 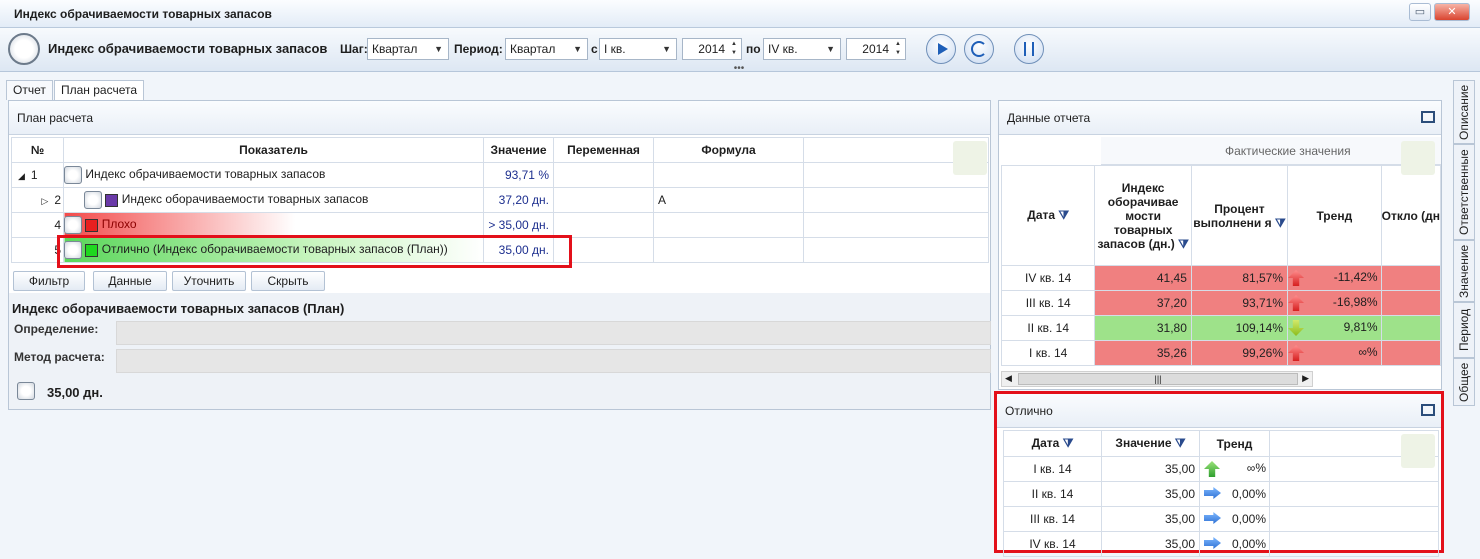 What do you see at coordinates (1464, 192) in the screenshot?
I see `side-tab-responsible: Ответственные` at bounding box center [1464, 192].